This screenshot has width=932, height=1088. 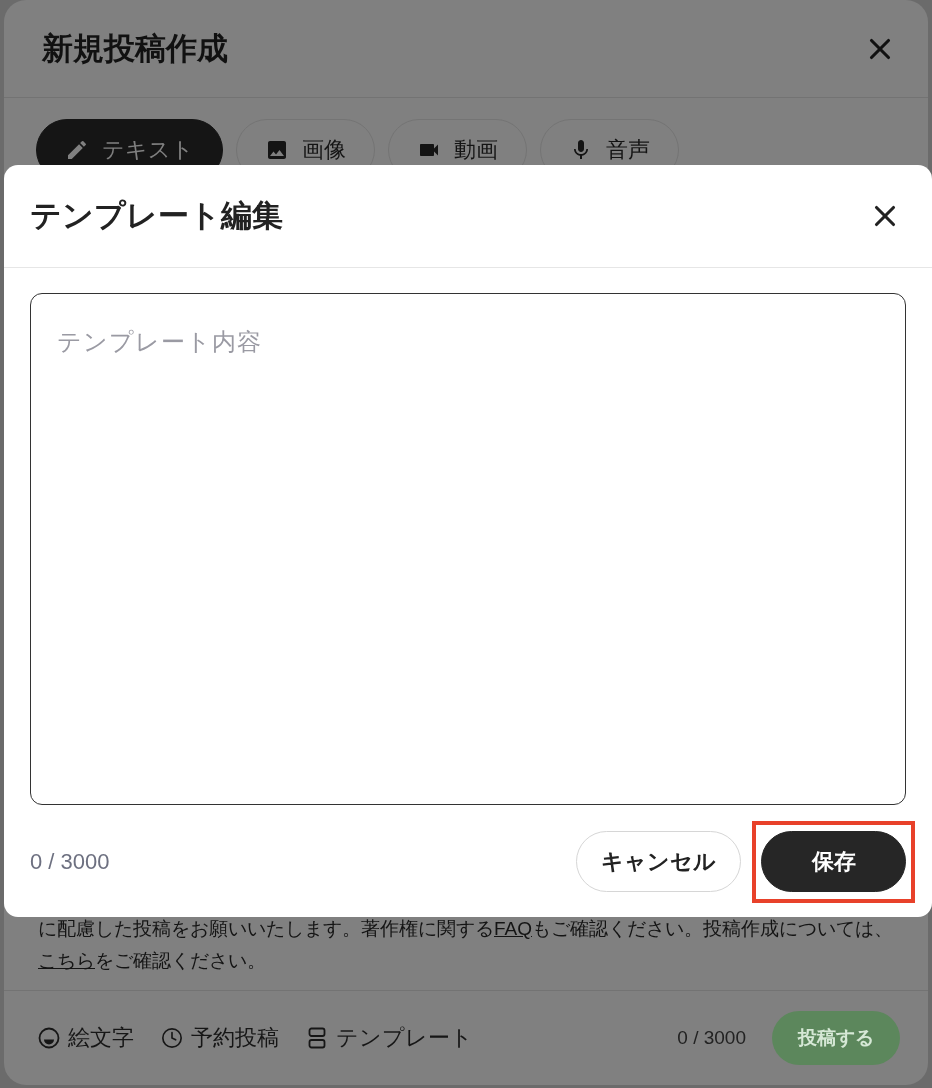 What do you see at coordinates (465, 945) in the screenshot?
I see `notice-text: に配慮した投稿をお願いいたします。著作権に関するFAQ もご確認ください。投稿作成については、 こちら をご確認ください。` at bounding box center [465, 945].